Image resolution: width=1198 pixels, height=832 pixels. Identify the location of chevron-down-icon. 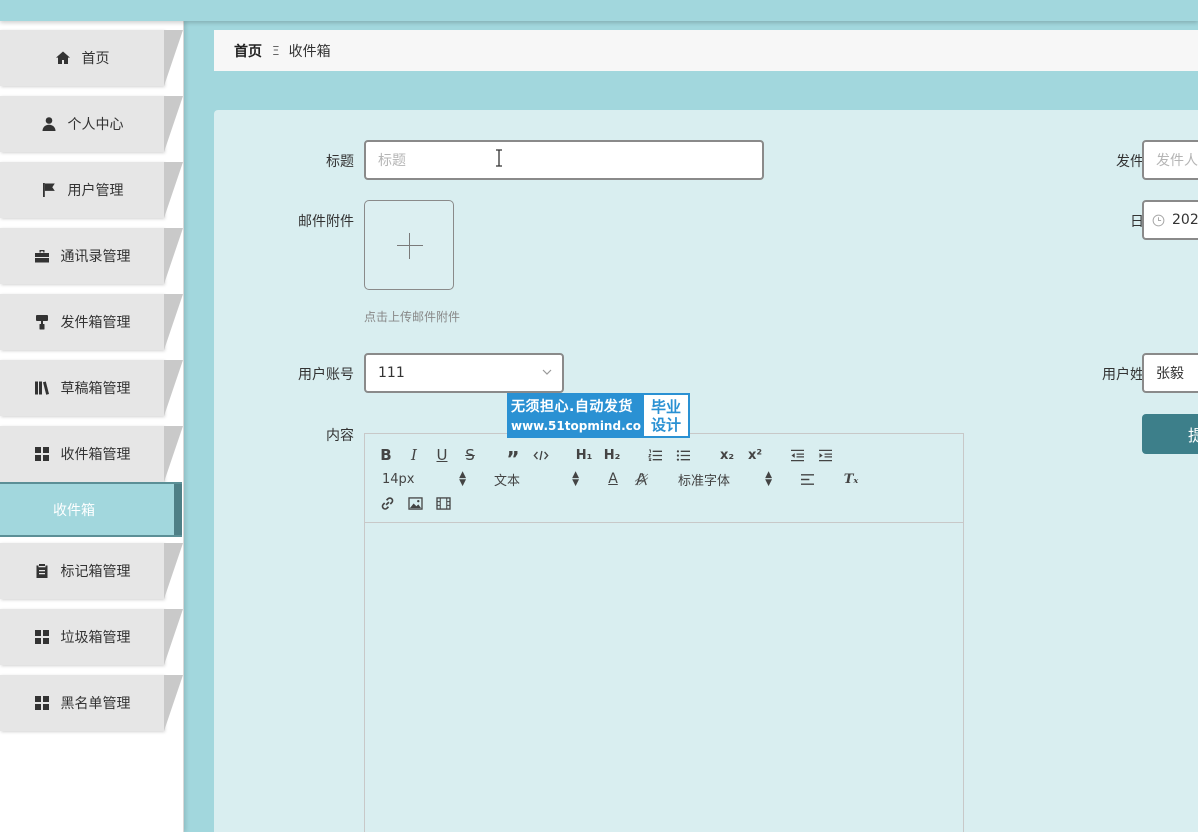
(547, 372).